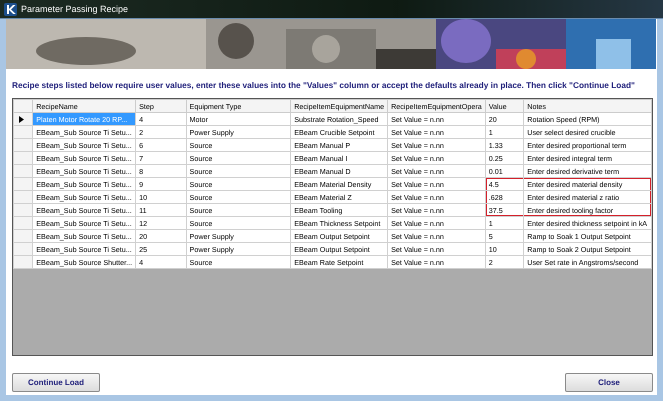 This screenshot has width=663, height=401. I want to click on app-logo-icon, so click(10, 9).